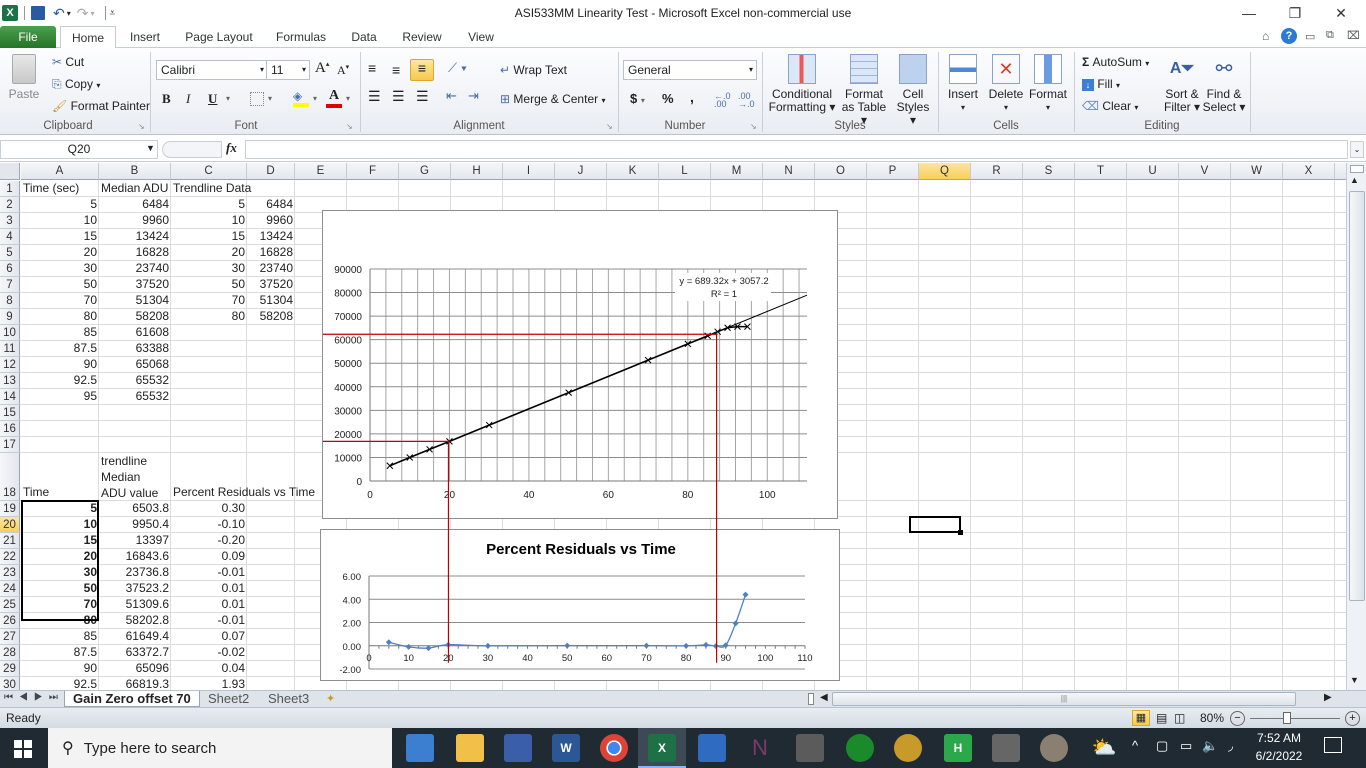  I want to click on formula-input, so click(796, 149).